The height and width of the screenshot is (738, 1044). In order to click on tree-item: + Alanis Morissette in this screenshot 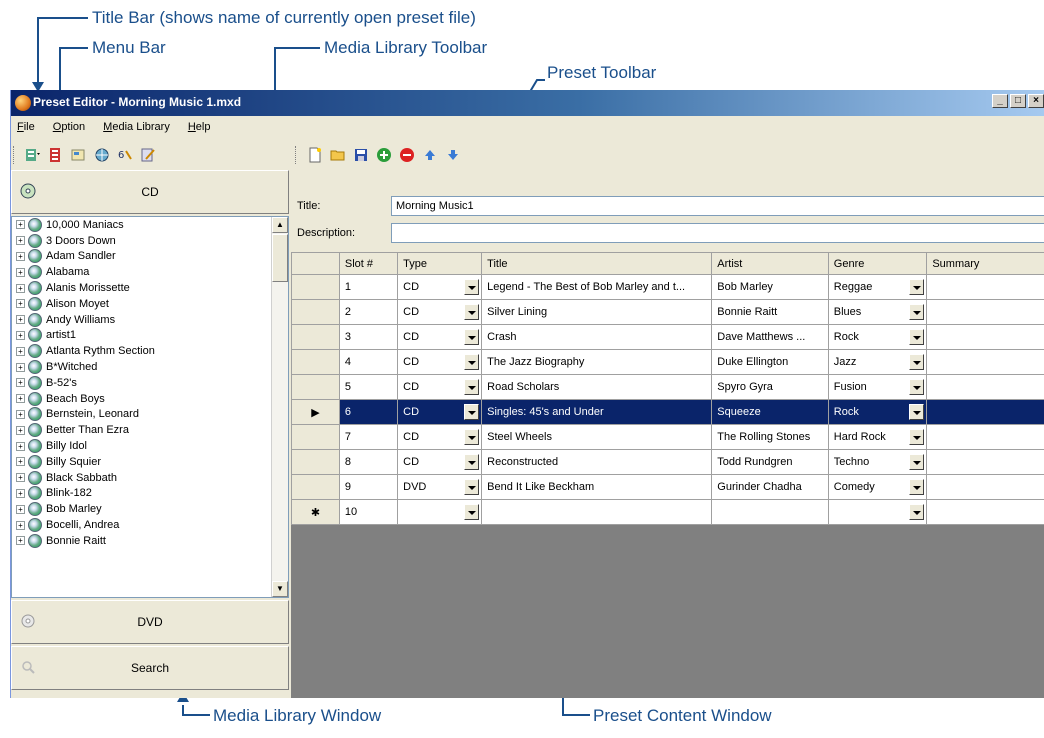, I will do `click(141, 288)`.